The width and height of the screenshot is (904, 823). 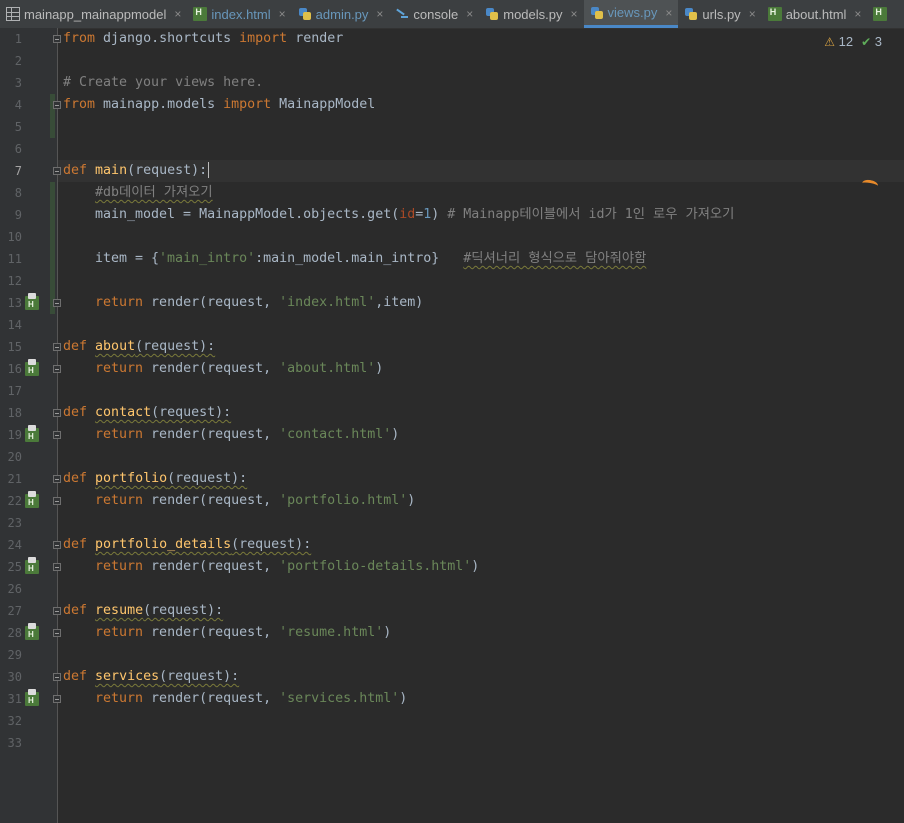 I want to click on string-literal: 'resume.html', so click(x=331, y=632).